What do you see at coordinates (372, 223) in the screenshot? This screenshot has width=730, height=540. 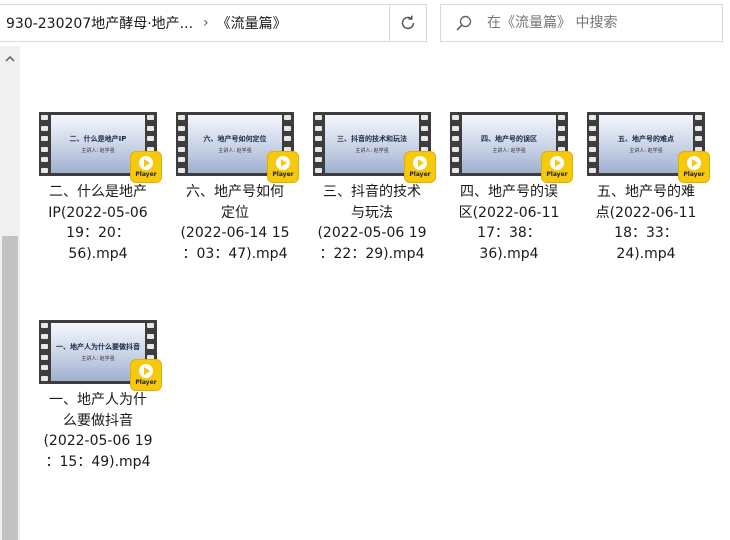 I see `file-name: 三、抖音的技术 与玩法 (2022-05-06 19 ：22：29).mp4` at bounding box center [372, 223].